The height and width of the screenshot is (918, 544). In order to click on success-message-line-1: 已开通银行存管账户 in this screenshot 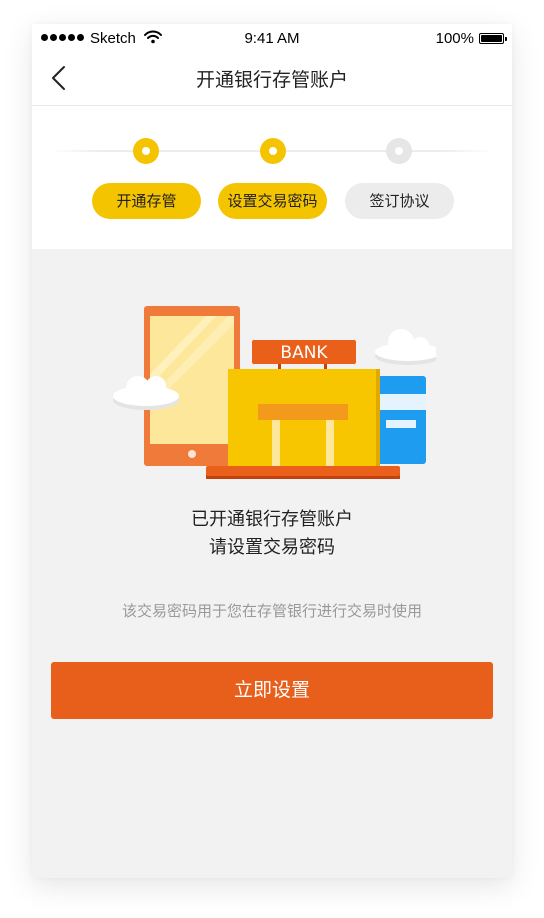, I will do `click(272, 519)`.